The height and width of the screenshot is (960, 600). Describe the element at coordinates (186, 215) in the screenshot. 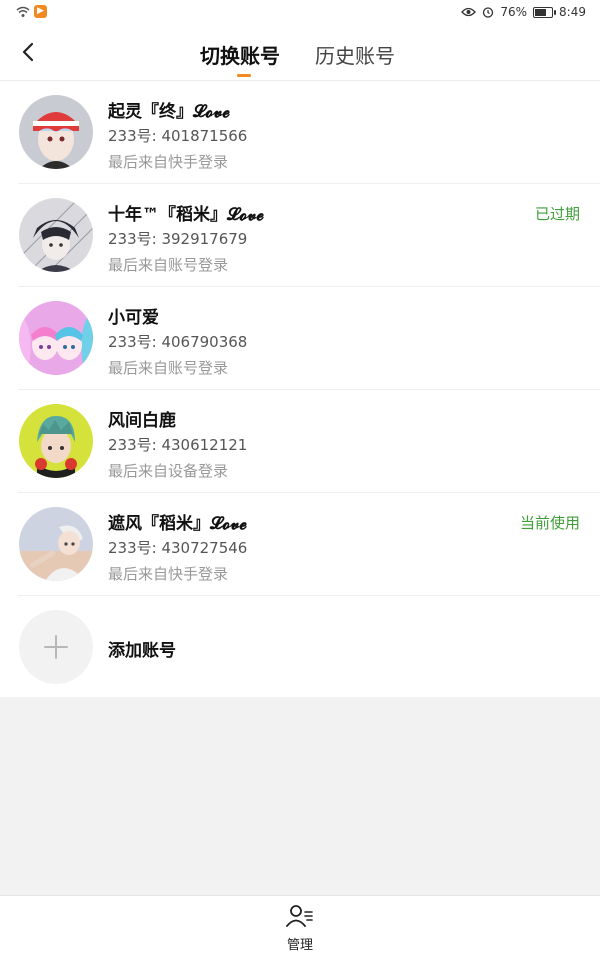

I see `account-name: 十年™『稻米』𝓛𝓸𝓿𝓮` at that location.